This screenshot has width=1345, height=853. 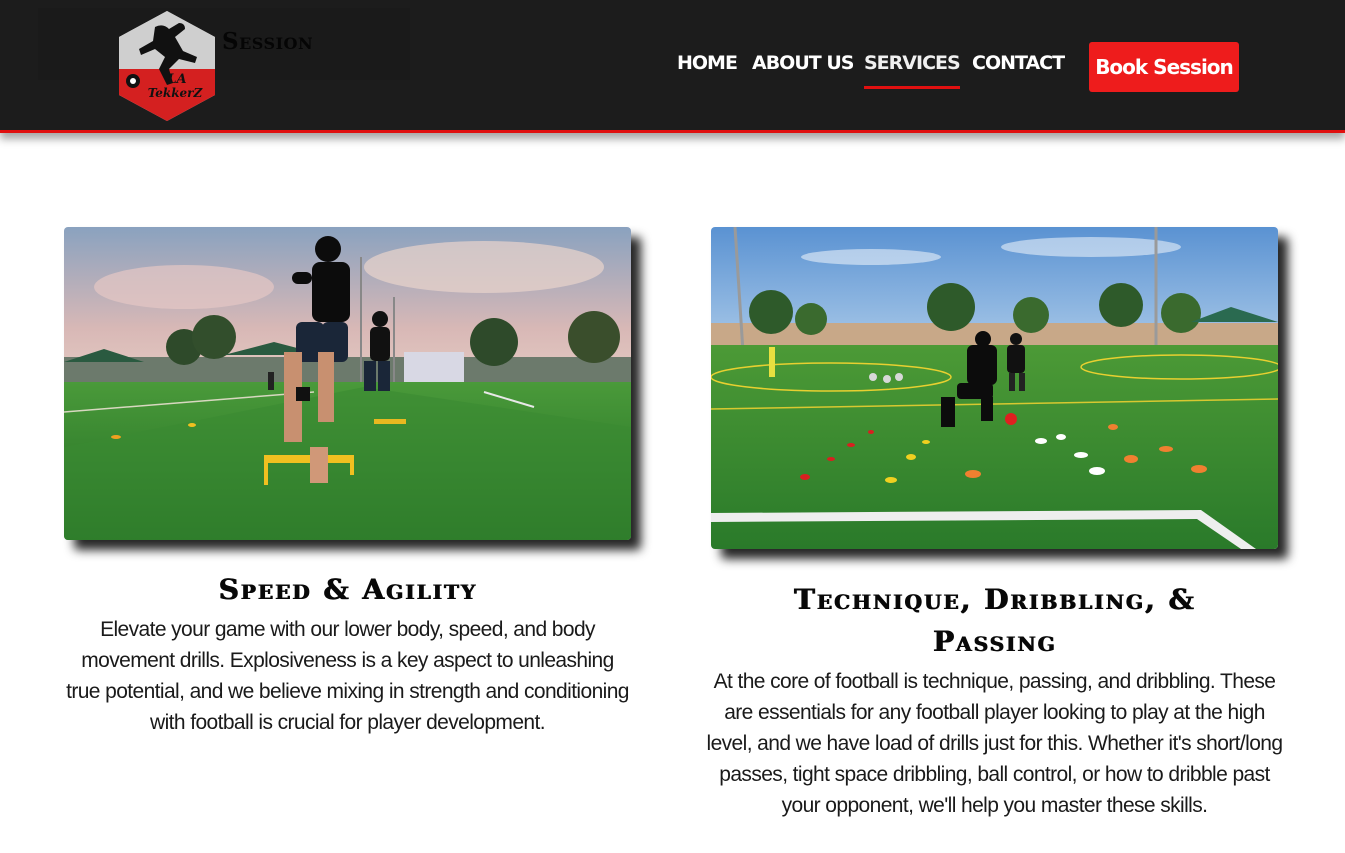 What do you see at coordinates (267, 41) in the screenshot?
I see `logo-wordmark: Session` at bounding box center [267, 41].